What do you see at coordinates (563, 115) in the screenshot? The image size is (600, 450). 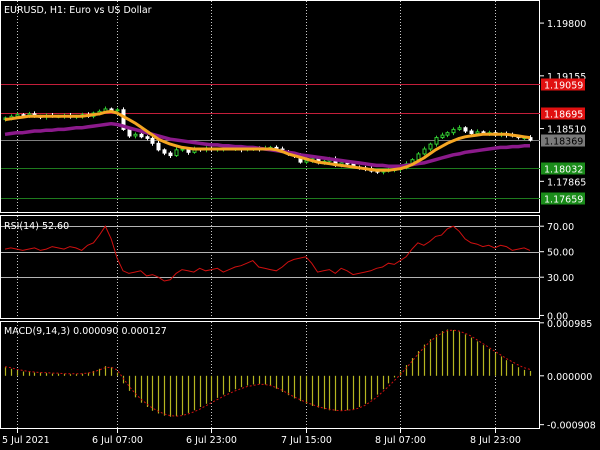 I see `price-tag-label: 1.18695` at bounding box center [563, 115].